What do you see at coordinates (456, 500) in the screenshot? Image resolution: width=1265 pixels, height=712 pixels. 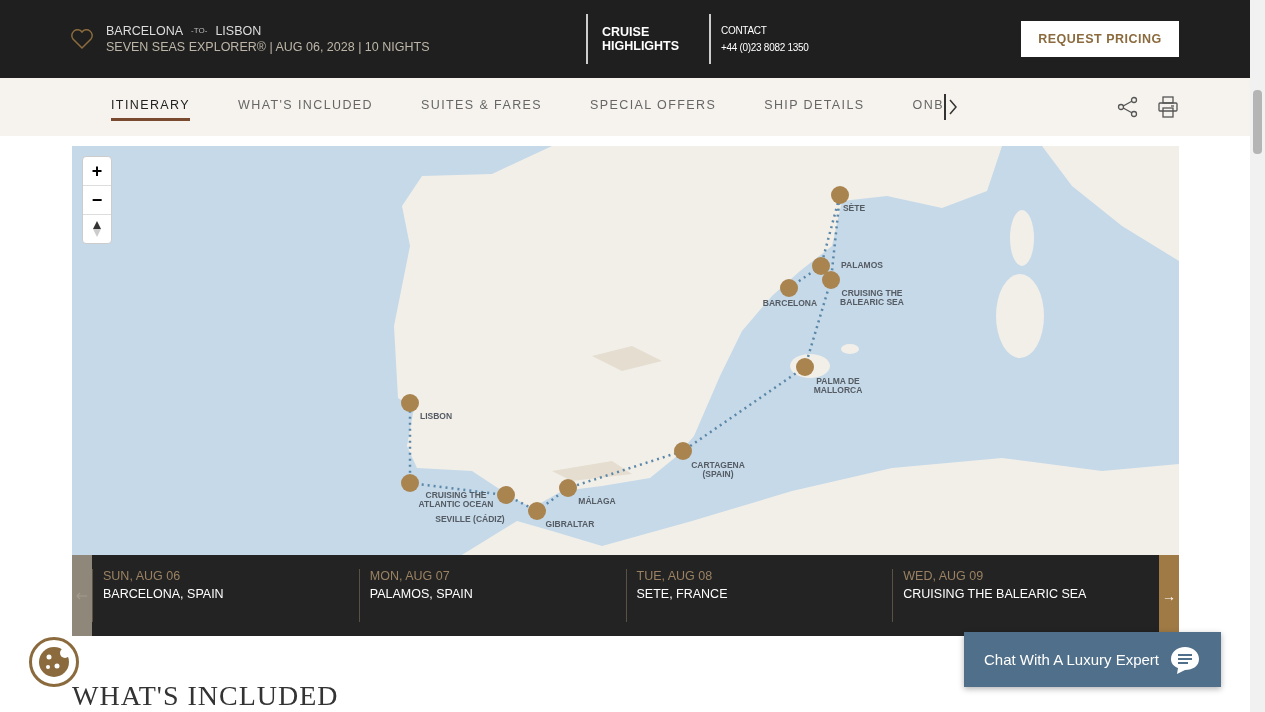 I see `port-label: CRUISING THE ATLANTIC OCEAN` at bounding box center [456, 500].